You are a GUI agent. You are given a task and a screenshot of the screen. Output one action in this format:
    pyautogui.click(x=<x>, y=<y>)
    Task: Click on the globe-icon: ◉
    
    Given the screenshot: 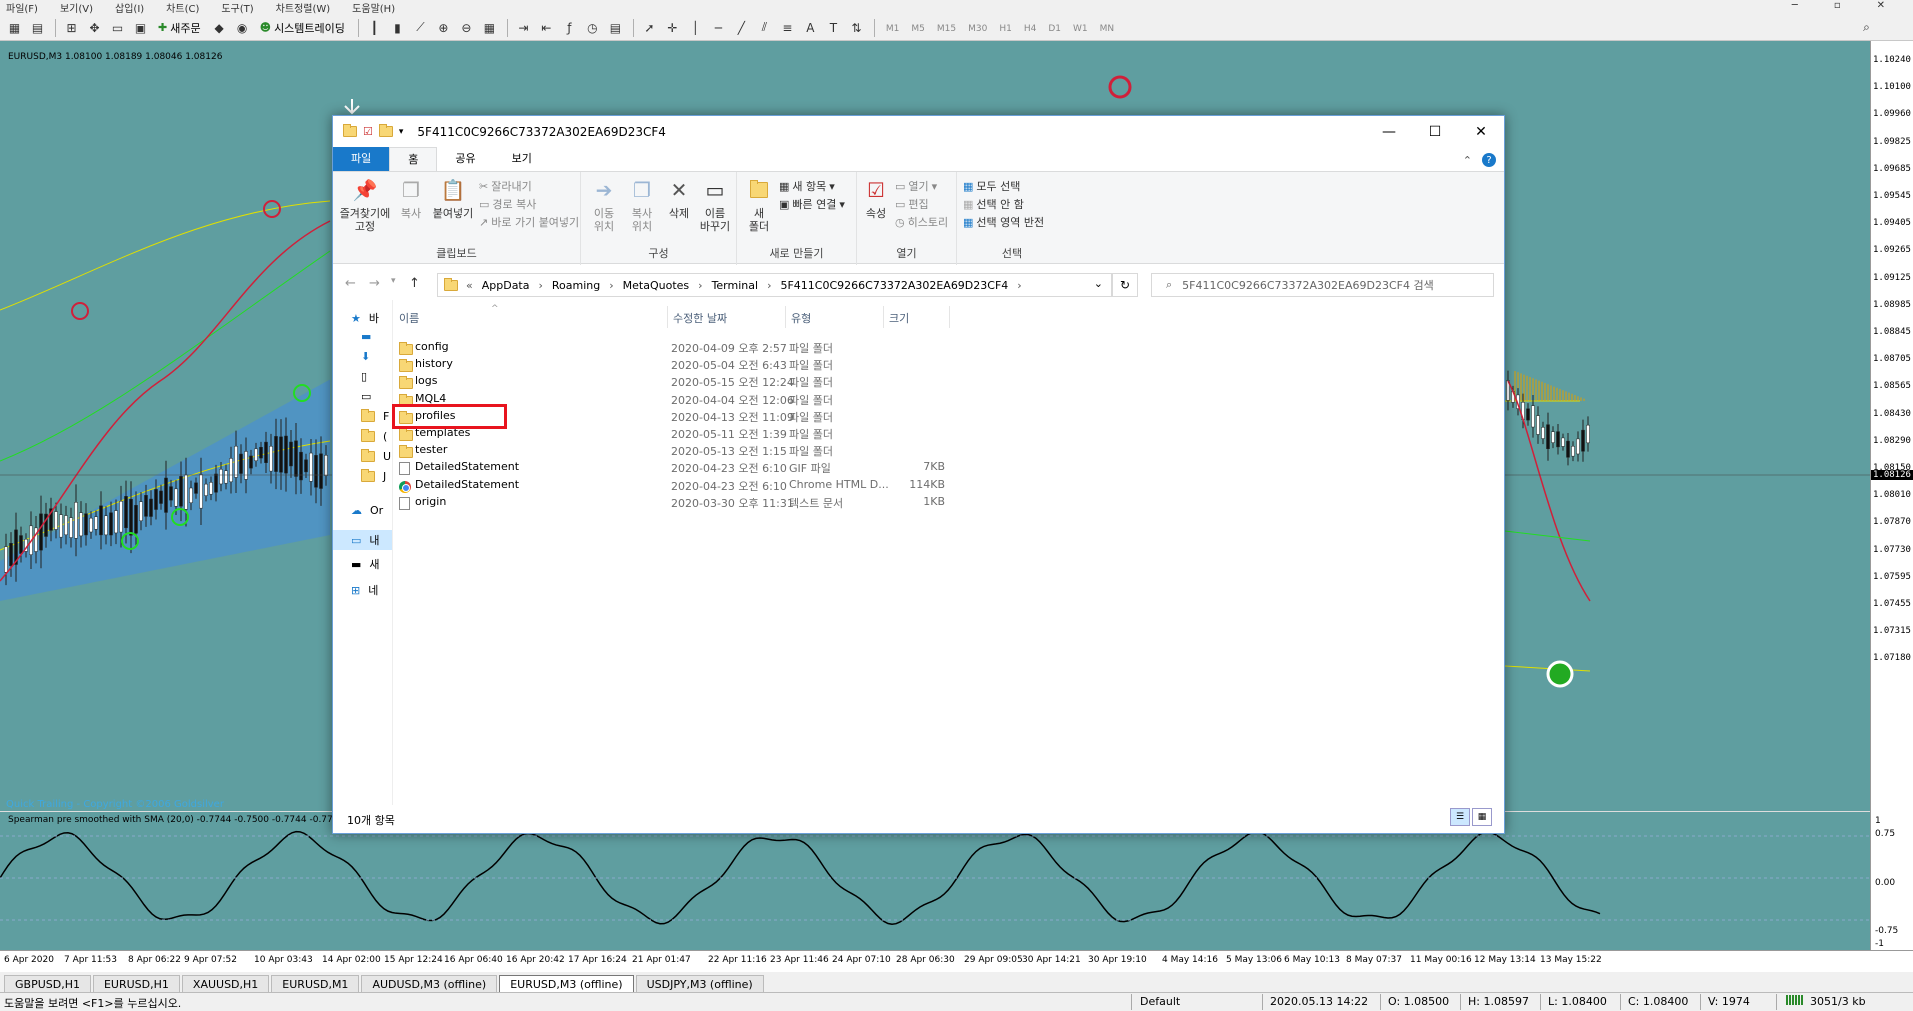 What is the action you would take?
    pyautogui.click(x=242, y=28)
    